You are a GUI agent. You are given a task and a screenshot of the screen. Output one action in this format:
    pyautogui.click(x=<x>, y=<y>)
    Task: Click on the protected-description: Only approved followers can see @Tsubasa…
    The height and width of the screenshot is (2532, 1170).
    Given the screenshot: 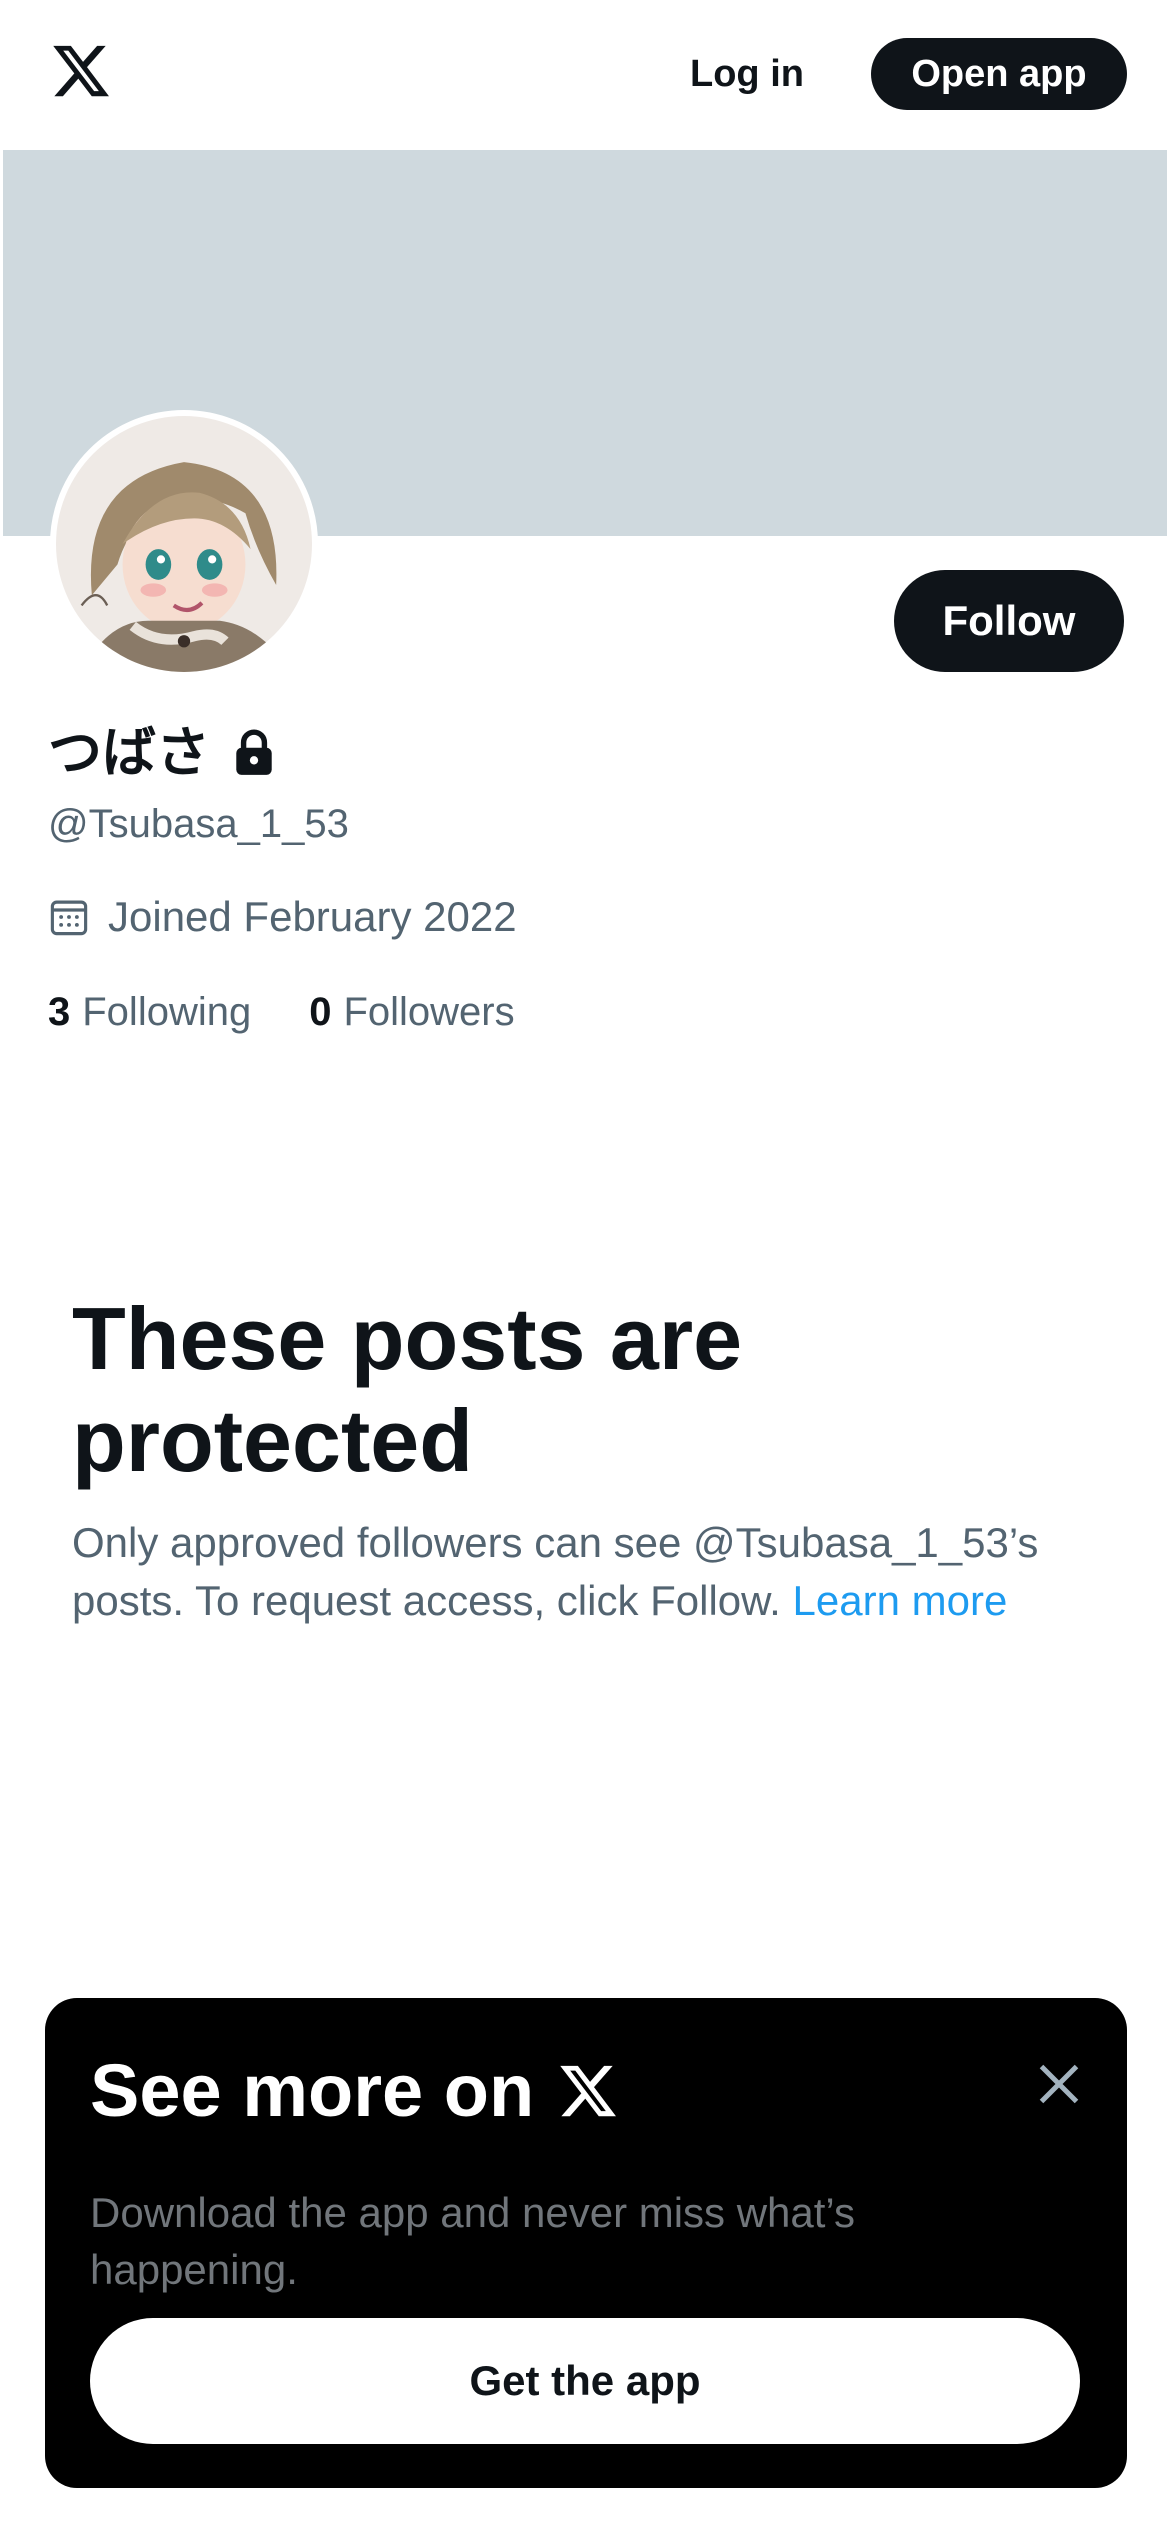 What is the action you would take?
    pyautogui.click(x=577, y=1572)
    